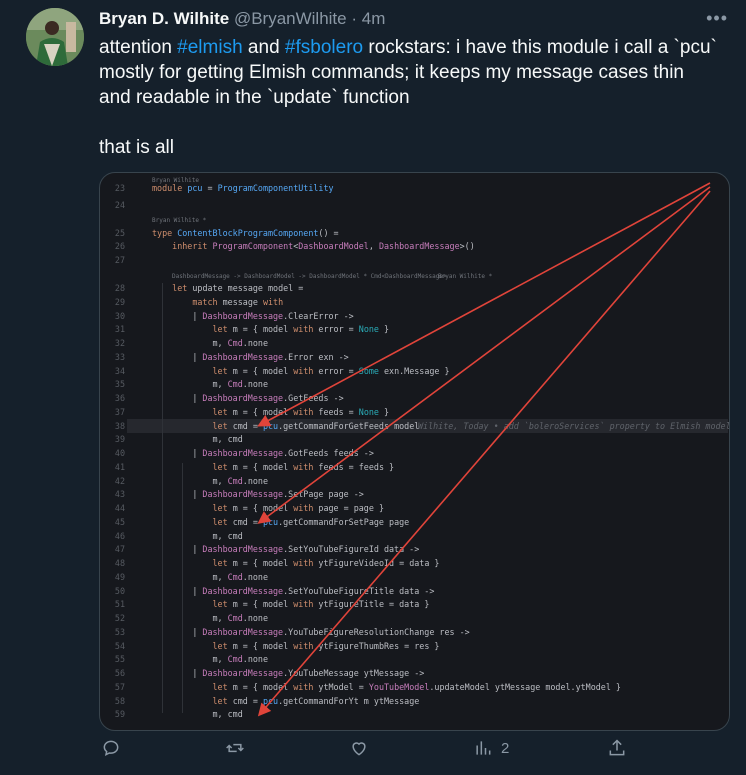  I want to click on reply-button, so click(111, 748).